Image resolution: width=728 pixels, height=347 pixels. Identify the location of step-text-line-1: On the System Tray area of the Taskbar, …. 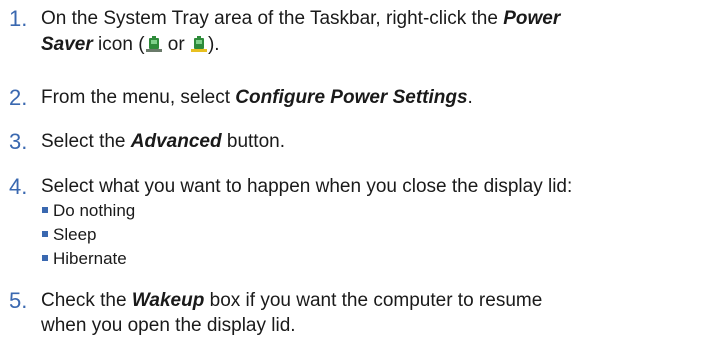
(300, 19).